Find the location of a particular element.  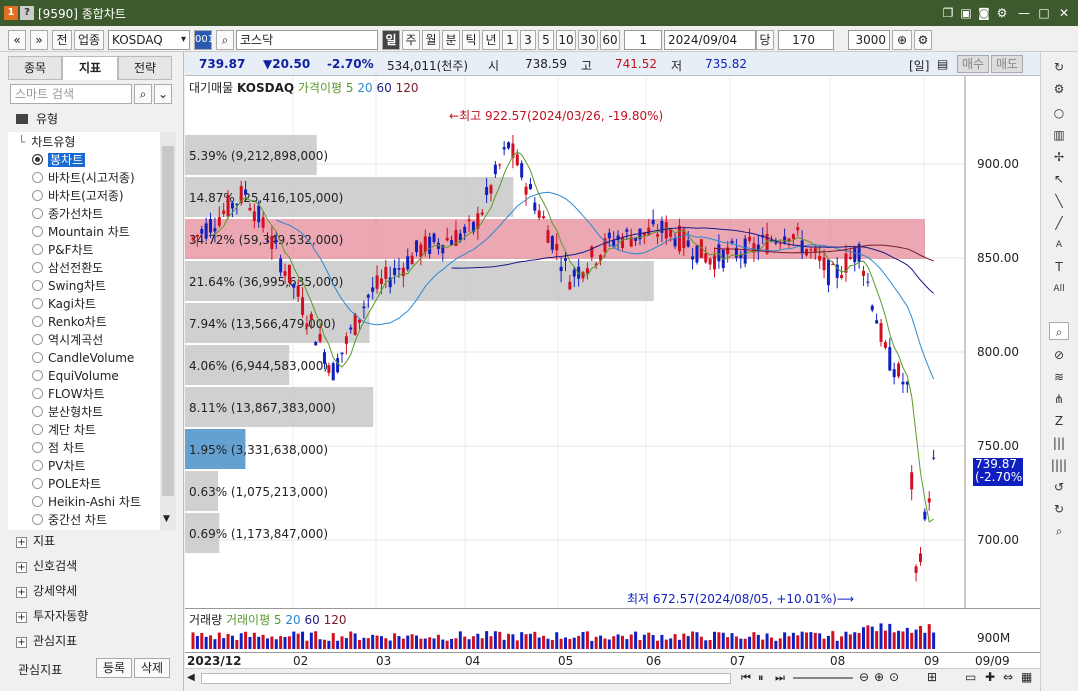

zoom-in-icon: ⊕ is located at coordinates (879, 677).